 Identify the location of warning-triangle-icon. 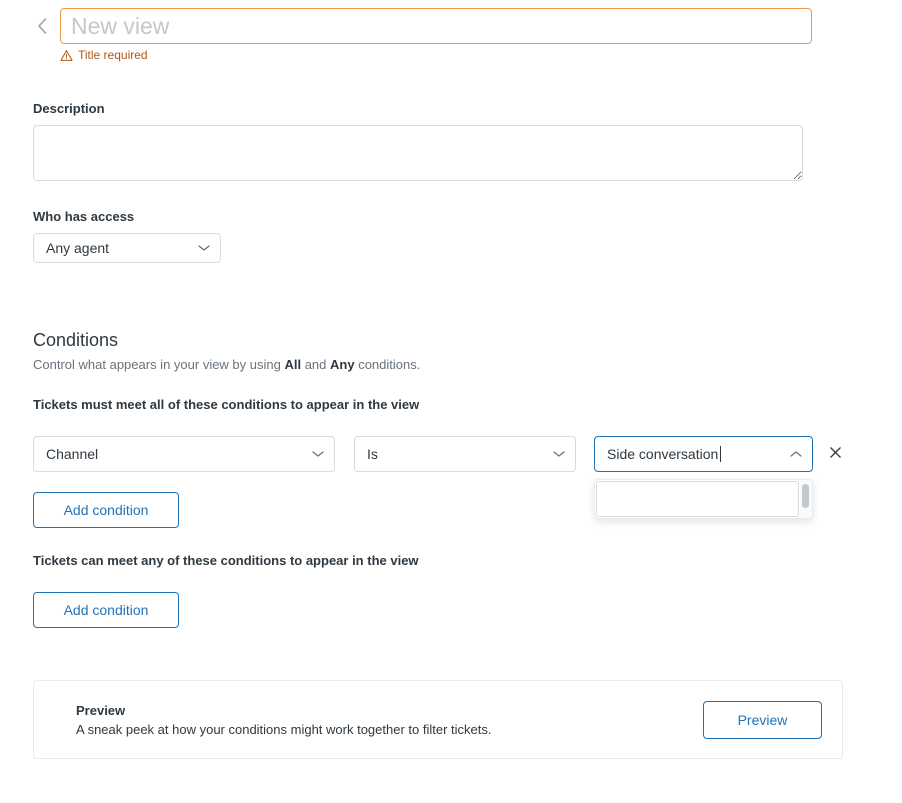
(66, 55).